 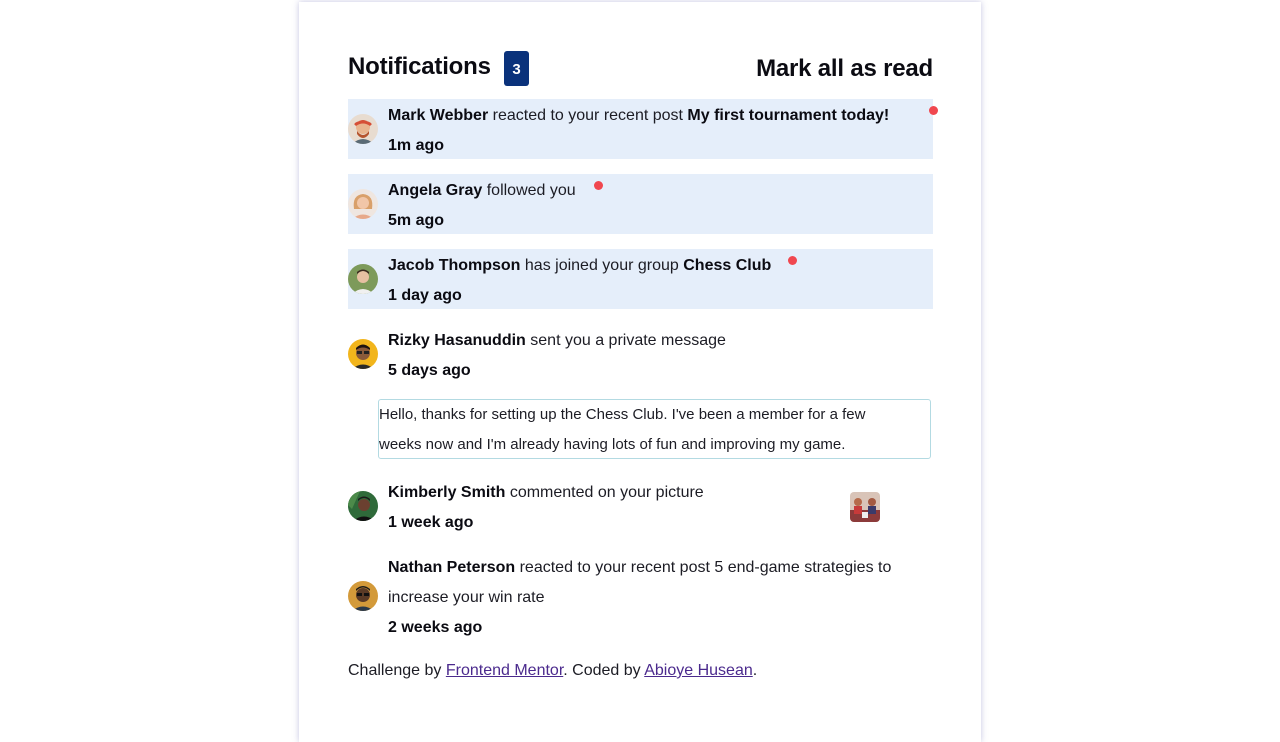 What do you see at coordinates (504, 670) in the screenshot?
I see `frontend-mentor-link: Frontend Mentor` at bounding box center [504, 670].